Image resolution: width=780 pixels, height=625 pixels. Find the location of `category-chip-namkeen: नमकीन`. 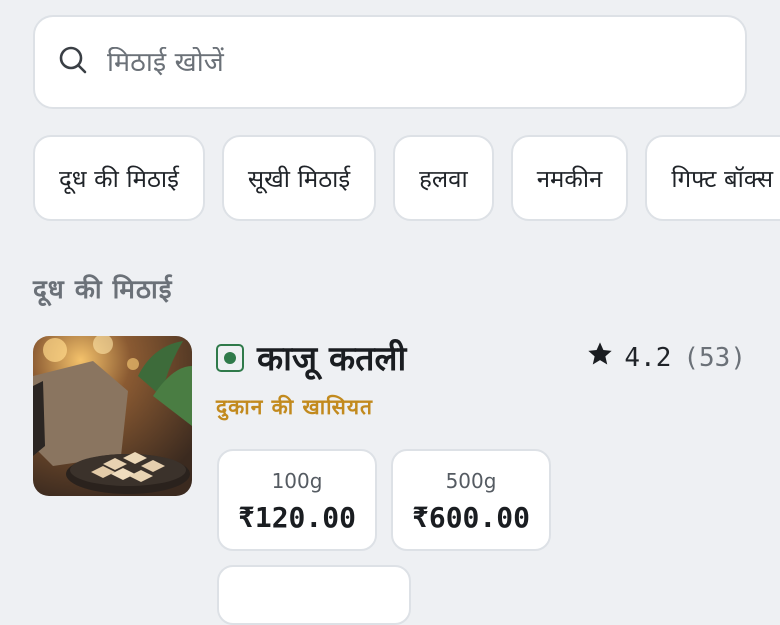

category-chip-namkeen: नमकीन is located at coordinates (569, 178).